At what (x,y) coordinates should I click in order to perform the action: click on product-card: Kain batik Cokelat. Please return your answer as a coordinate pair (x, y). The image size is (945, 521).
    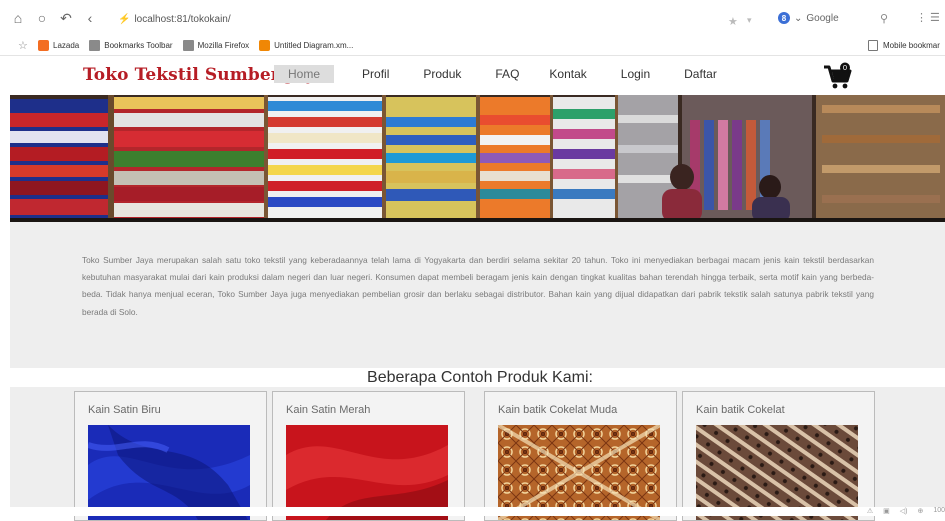
    Looking at the image, I should click on (778, 456).